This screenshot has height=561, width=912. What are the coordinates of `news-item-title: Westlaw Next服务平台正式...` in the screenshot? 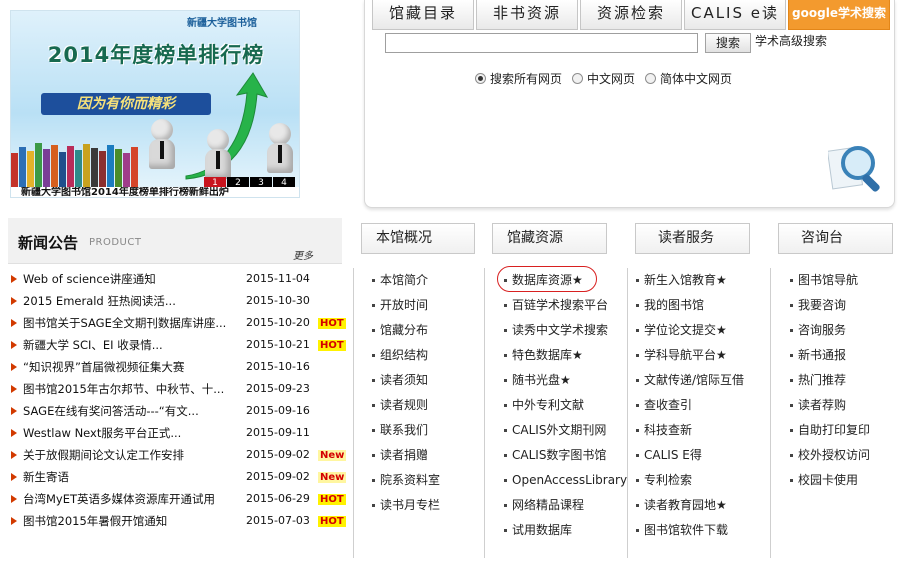 It's located at (133, 433).